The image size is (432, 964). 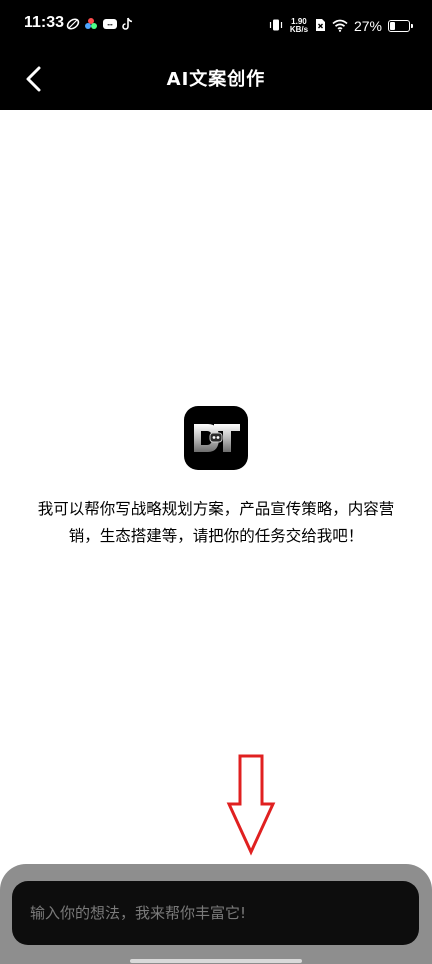 What do you see at coordinates (299, 29) in the screenshot?
I see `network-speed-unit: KB/s` at bounding box center [299, 29].